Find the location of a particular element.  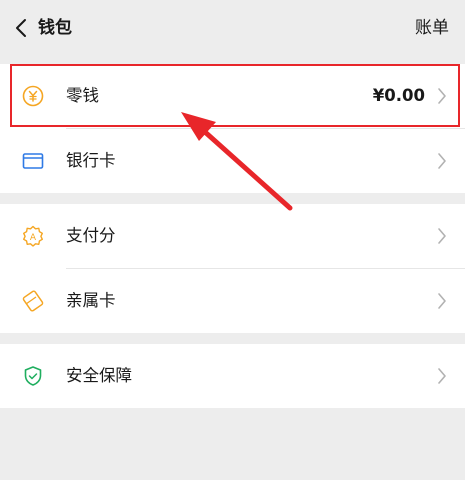

change-balance-row: 零钱 ¥0.00 is located at coordinates (232, 96).